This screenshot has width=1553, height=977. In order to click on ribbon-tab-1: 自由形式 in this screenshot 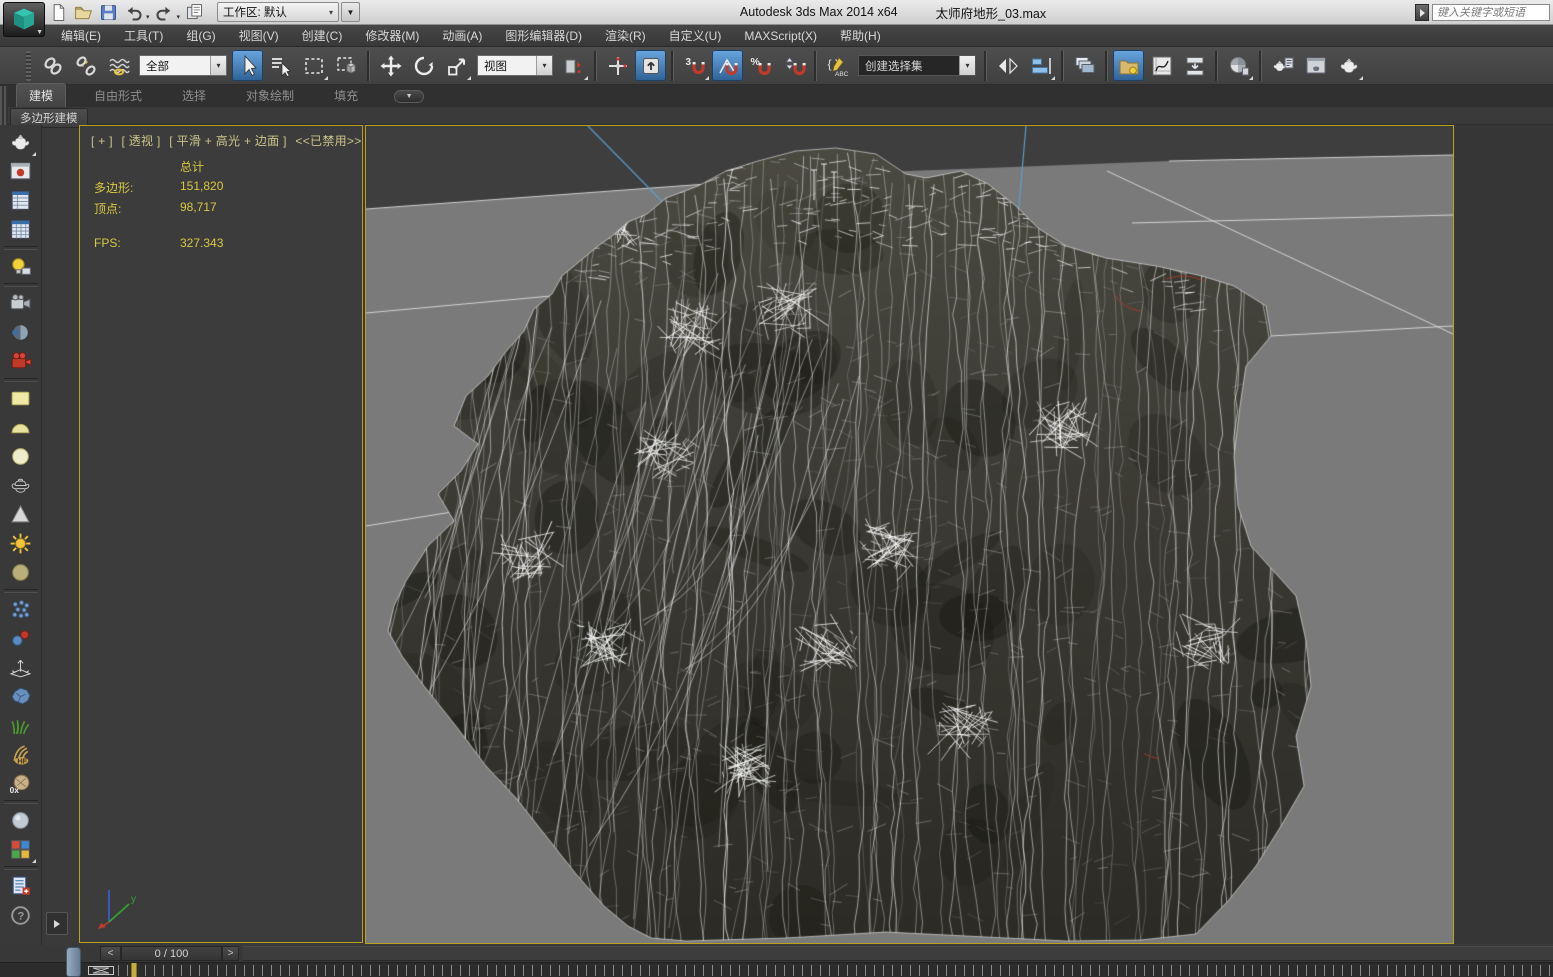, I will do `click(118, 95)`.